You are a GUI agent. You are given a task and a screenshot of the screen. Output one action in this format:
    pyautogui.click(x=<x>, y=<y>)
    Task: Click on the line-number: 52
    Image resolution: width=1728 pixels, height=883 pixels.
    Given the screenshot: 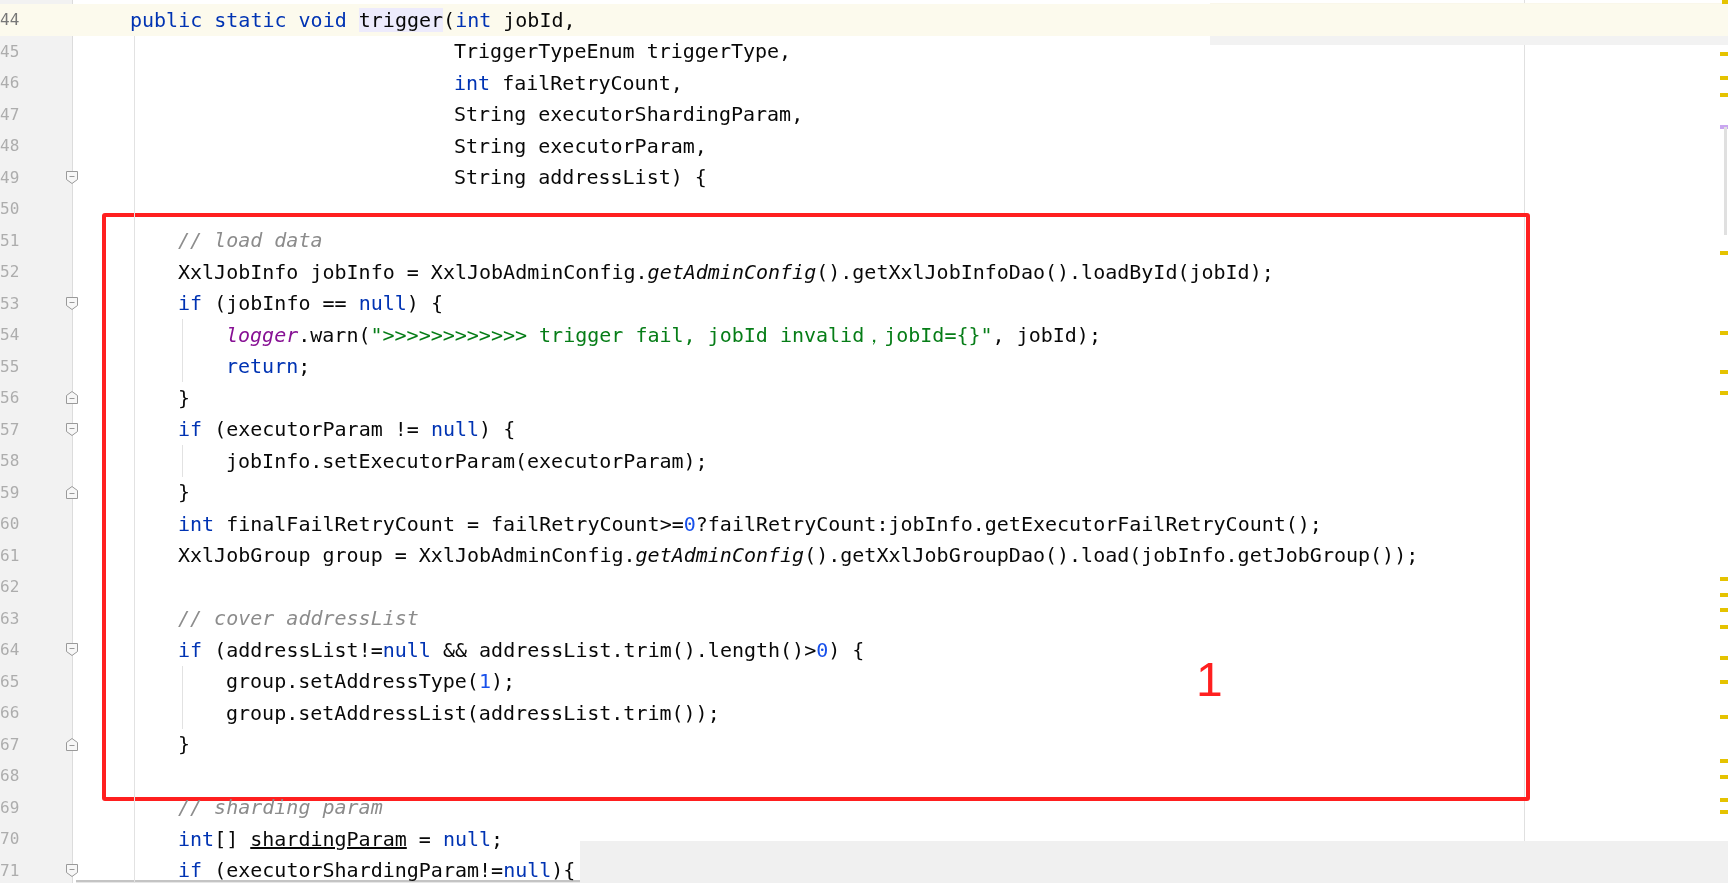 What is the action you would take?
    pyautogui.click(x=10, y=272)
    